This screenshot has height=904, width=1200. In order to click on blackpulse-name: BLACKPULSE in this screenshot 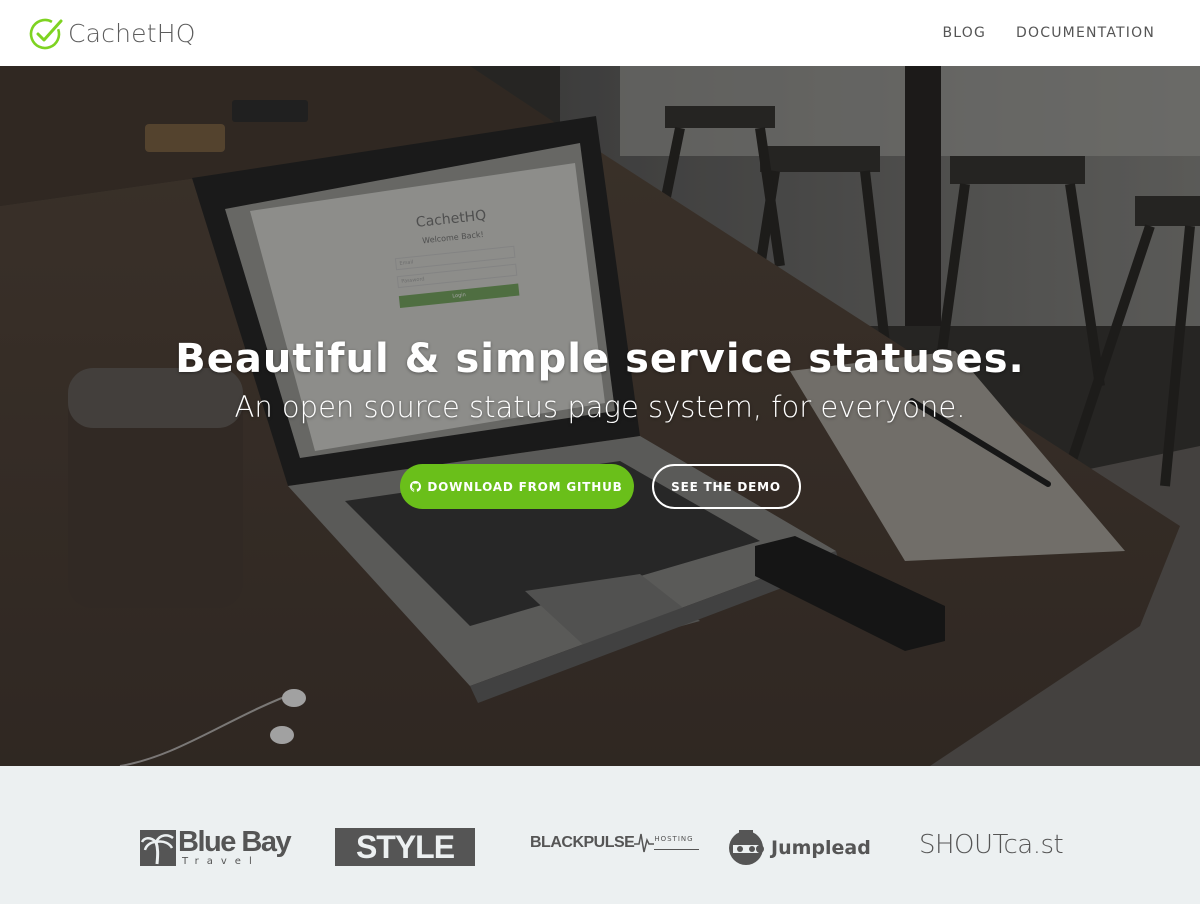, I will do `click(582, 842)`.